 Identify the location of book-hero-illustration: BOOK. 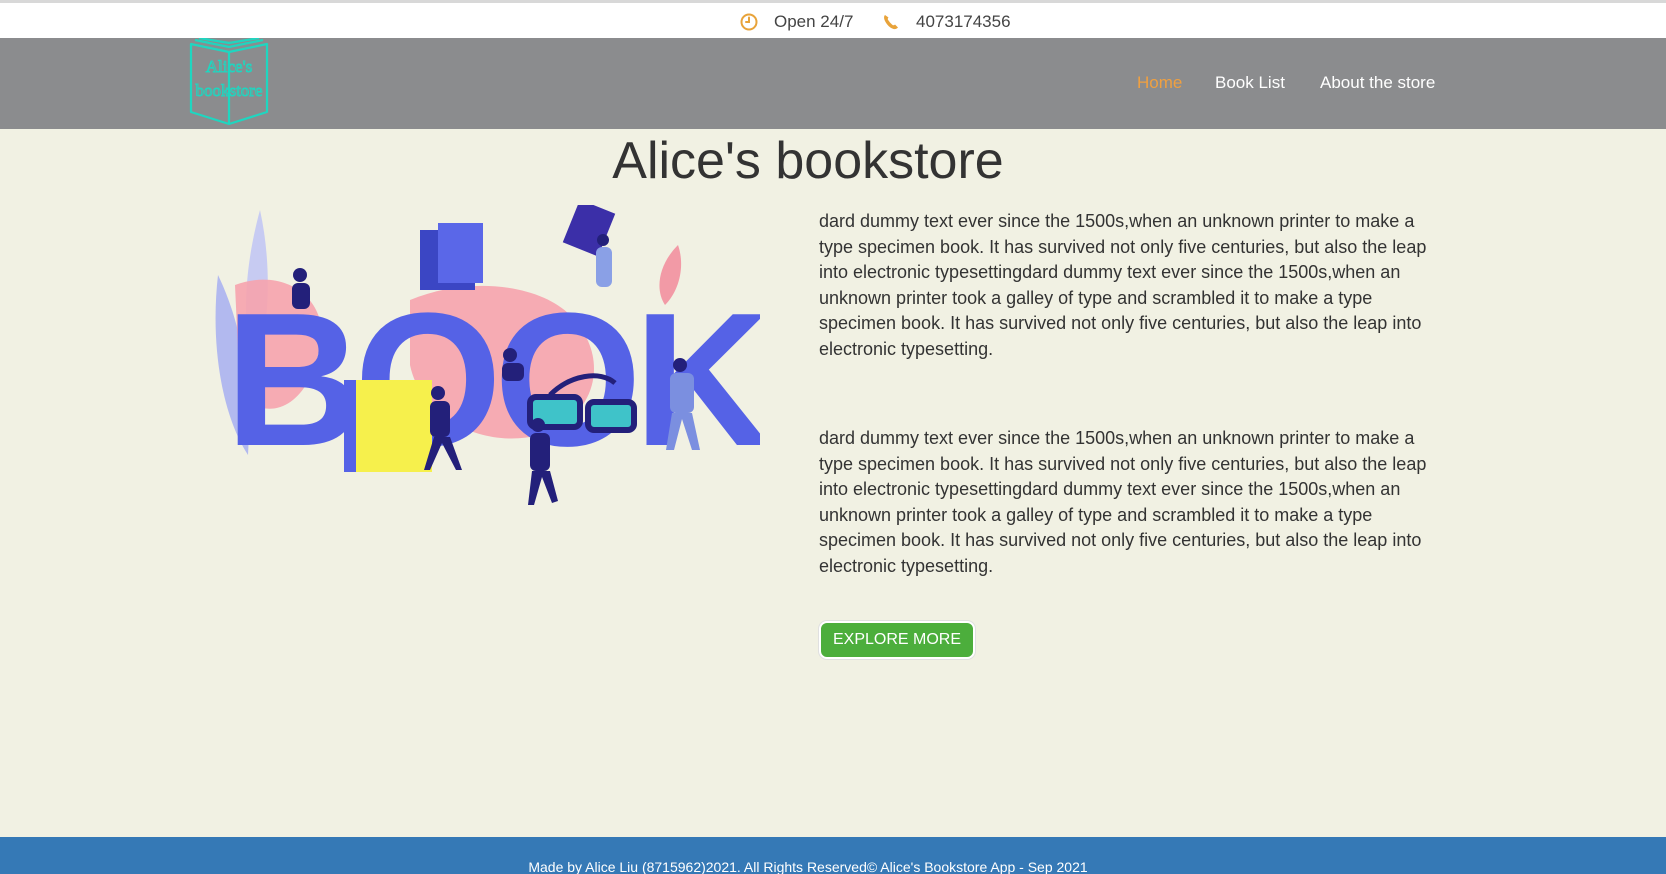
(487, 355).